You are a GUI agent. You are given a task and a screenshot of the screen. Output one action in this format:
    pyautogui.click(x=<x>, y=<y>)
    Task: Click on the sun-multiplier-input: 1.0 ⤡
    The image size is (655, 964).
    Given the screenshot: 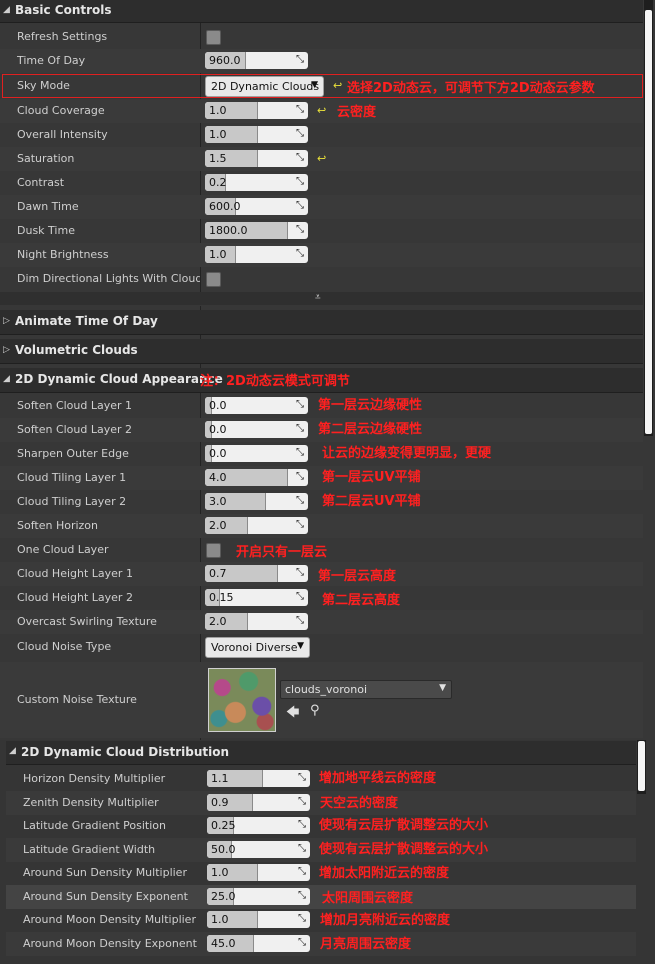 What is the action you would take?
    pyautogui.click(x=258, y=872)
    